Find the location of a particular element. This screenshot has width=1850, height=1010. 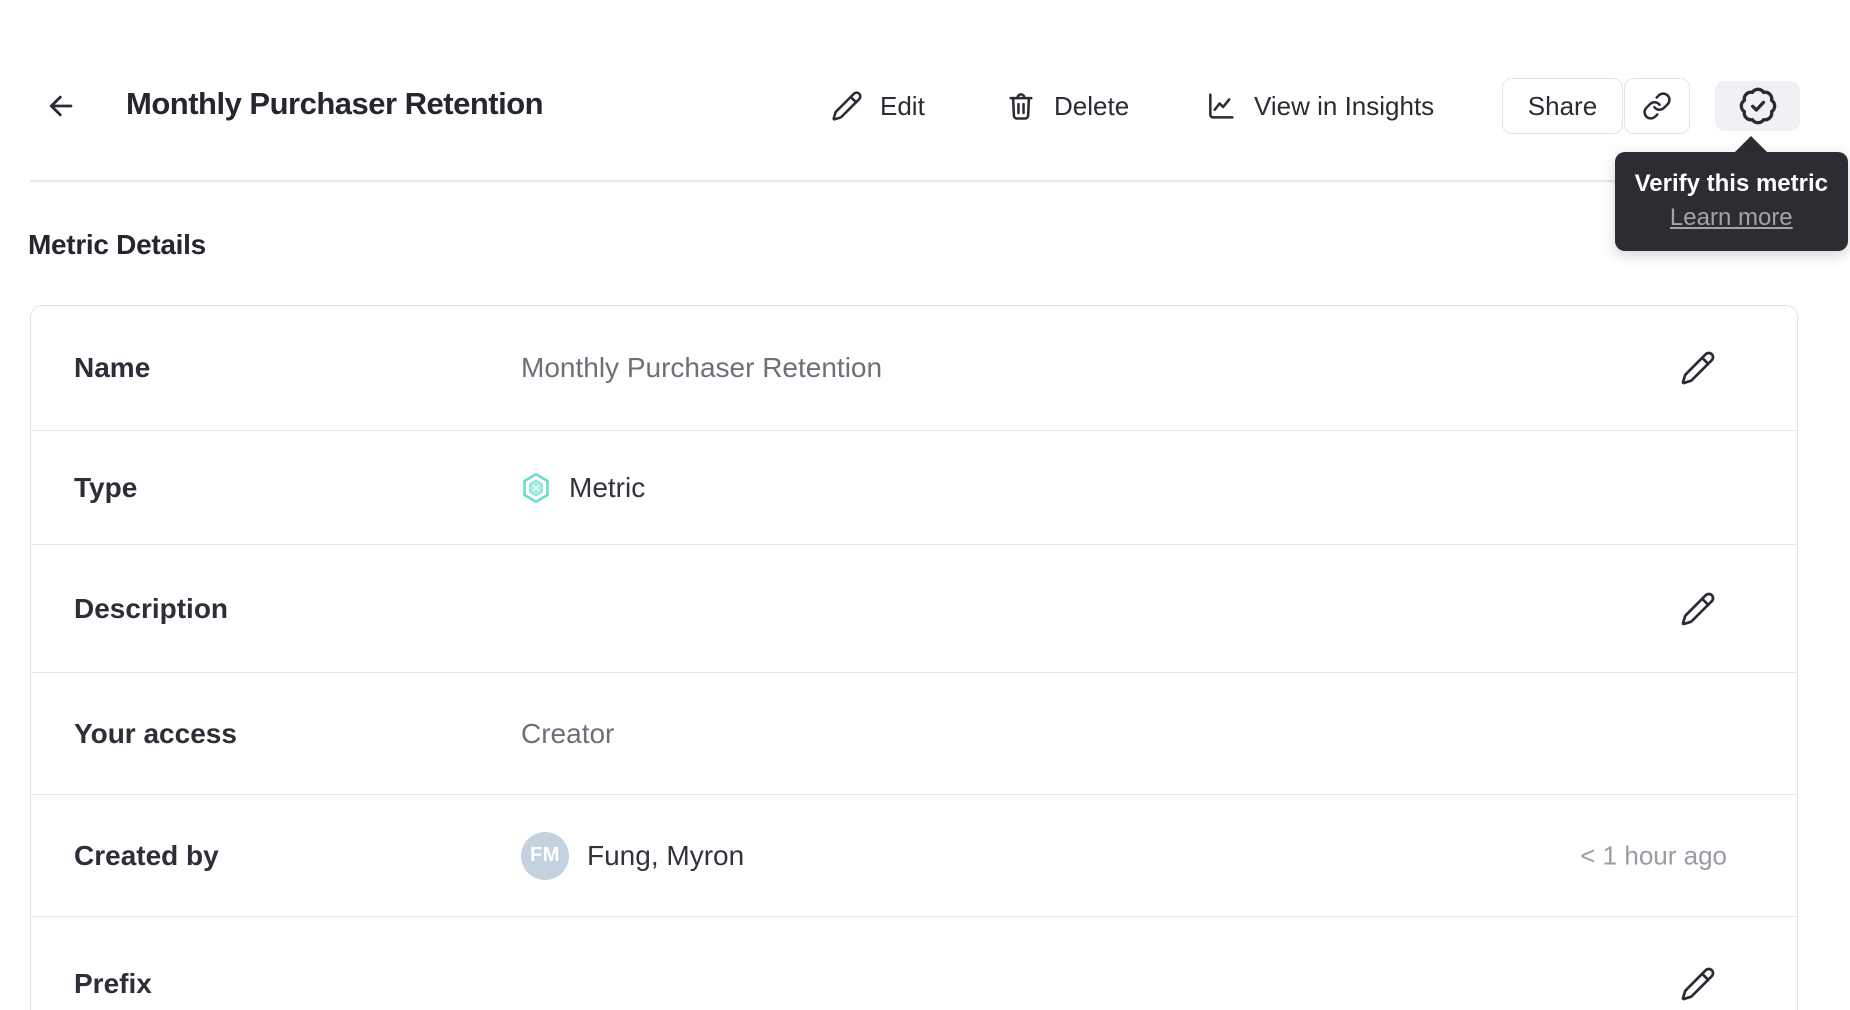

edit-button-label: Edit is located at coordinates (902, 105).